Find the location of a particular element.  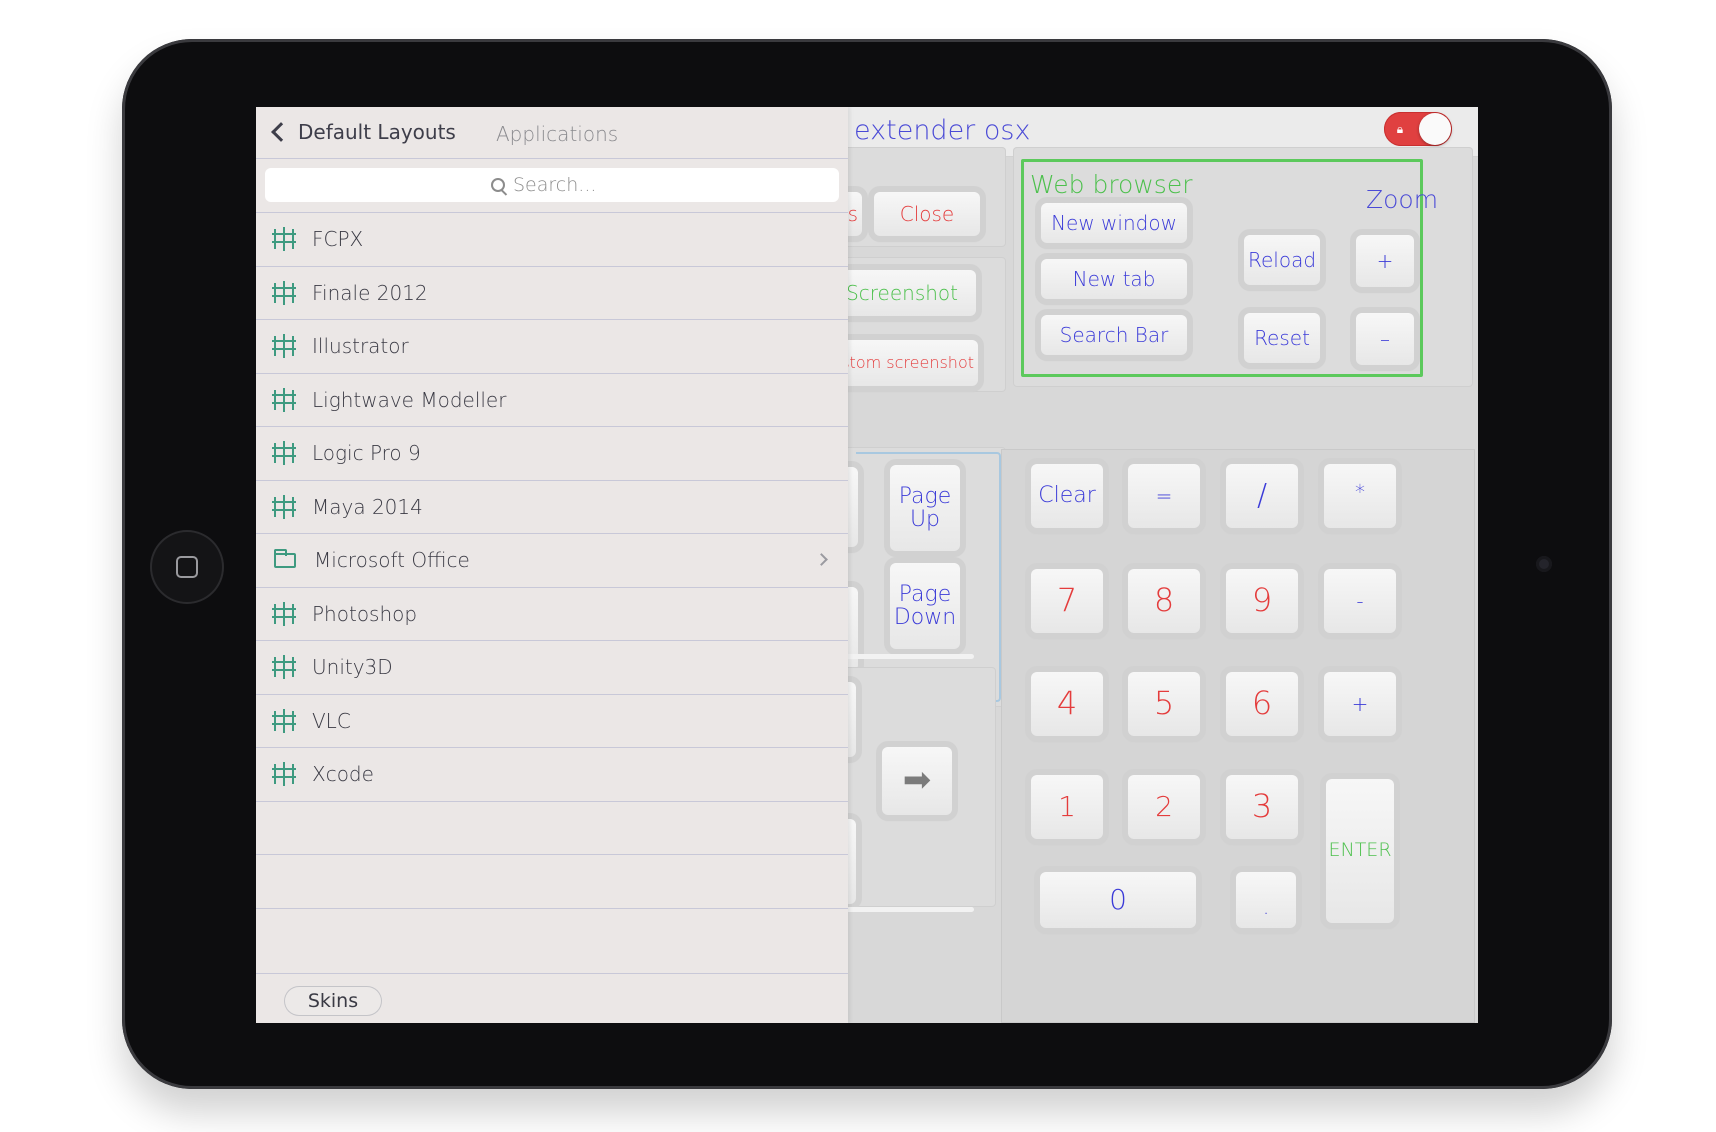

search-bar-button: Search Bar is located at coordinates (1114, 335).